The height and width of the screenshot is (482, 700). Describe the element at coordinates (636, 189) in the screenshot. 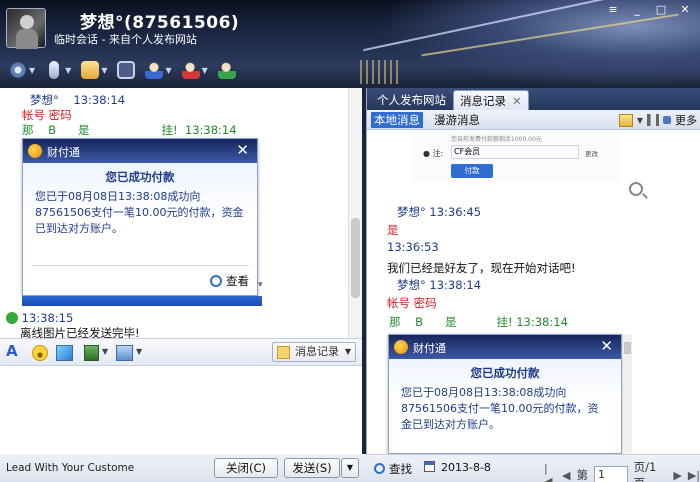

I see `zoom-icon` at that location.